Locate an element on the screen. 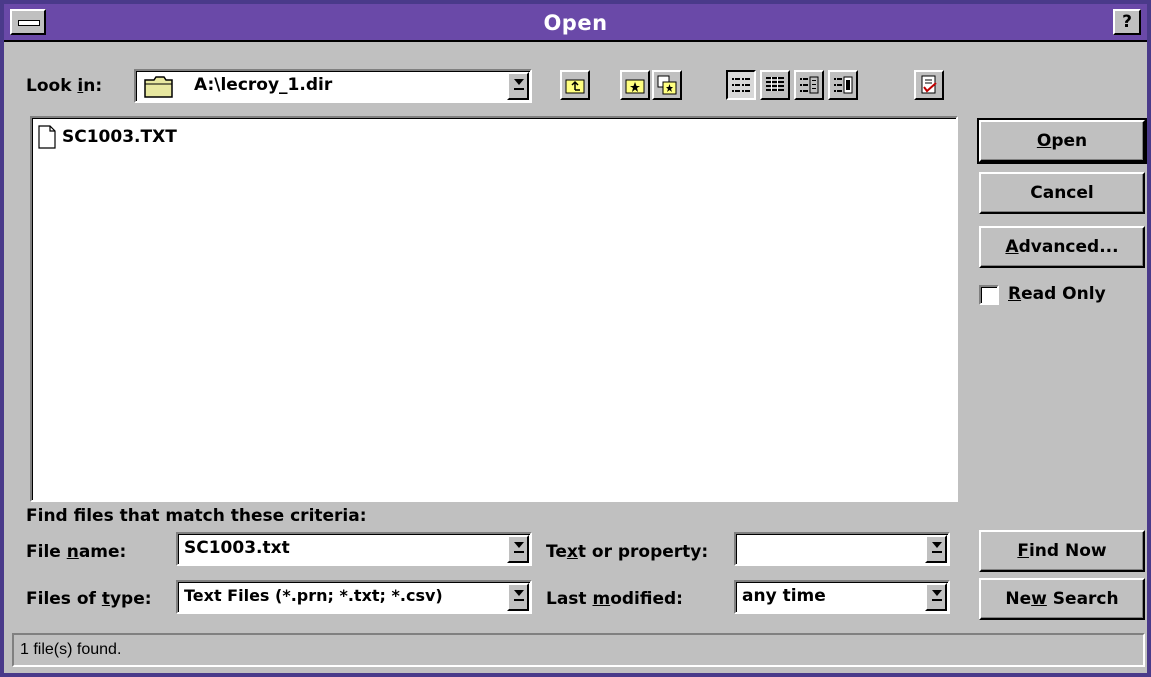 This screenshot has height=677, width=1151. dialog-title: Open is located at coordinates (575, 23).